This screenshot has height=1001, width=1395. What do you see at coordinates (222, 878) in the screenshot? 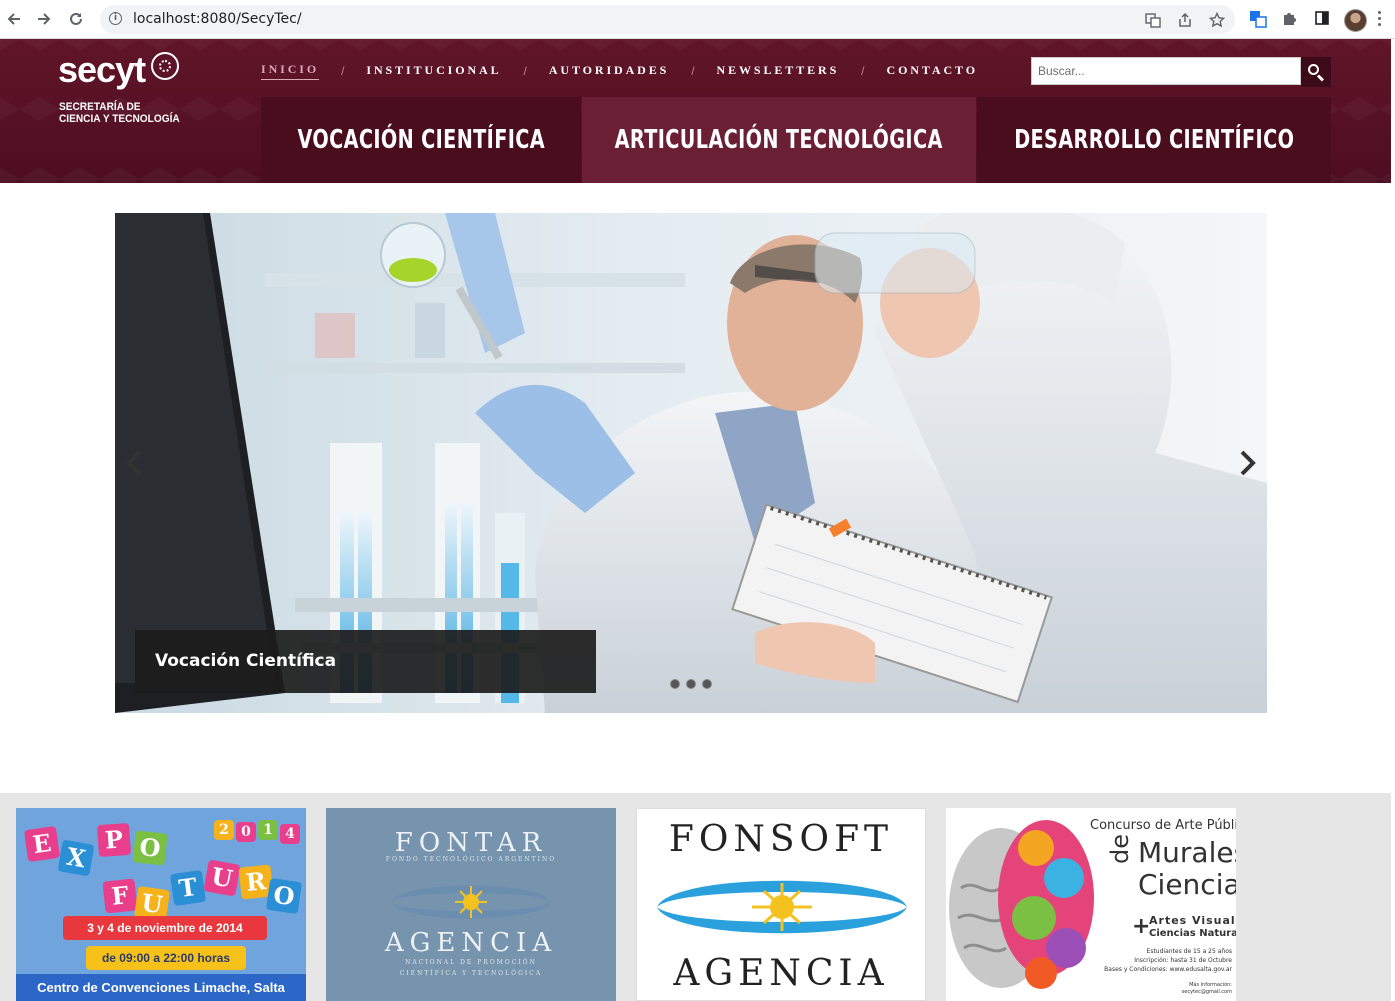
I see `expo-letter: U` at bounding box center [222, 878].